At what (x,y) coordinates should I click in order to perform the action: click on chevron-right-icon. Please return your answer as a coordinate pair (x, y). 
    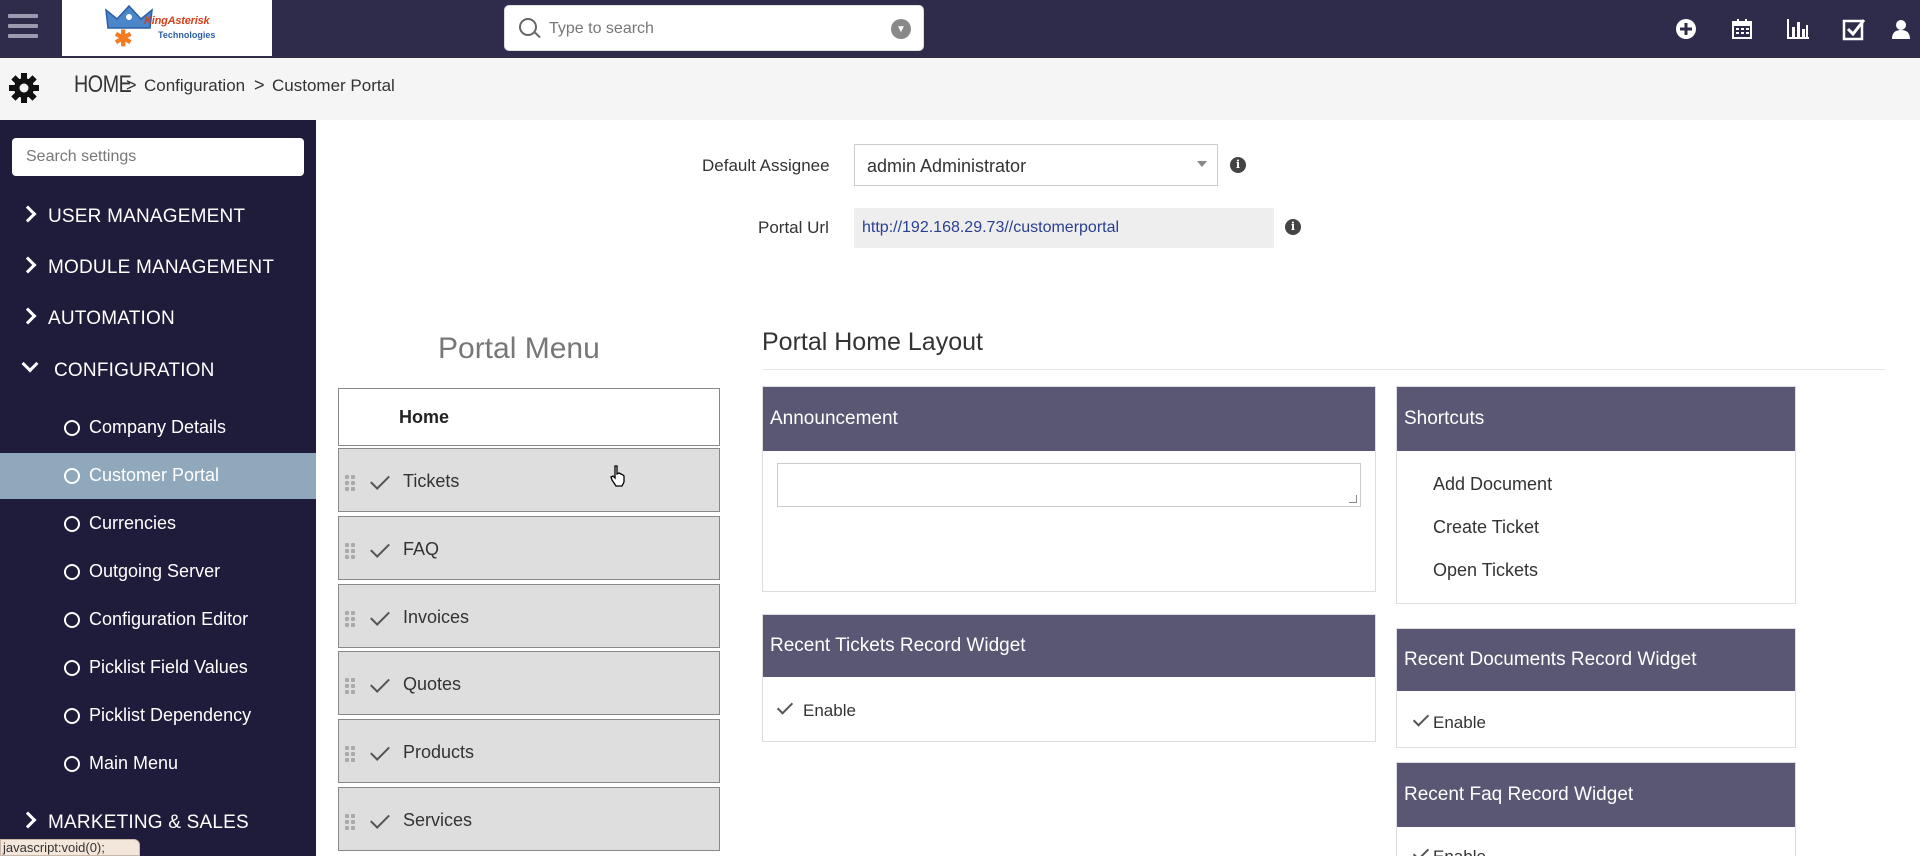
    Looking at the image, I should click on (28, 214).